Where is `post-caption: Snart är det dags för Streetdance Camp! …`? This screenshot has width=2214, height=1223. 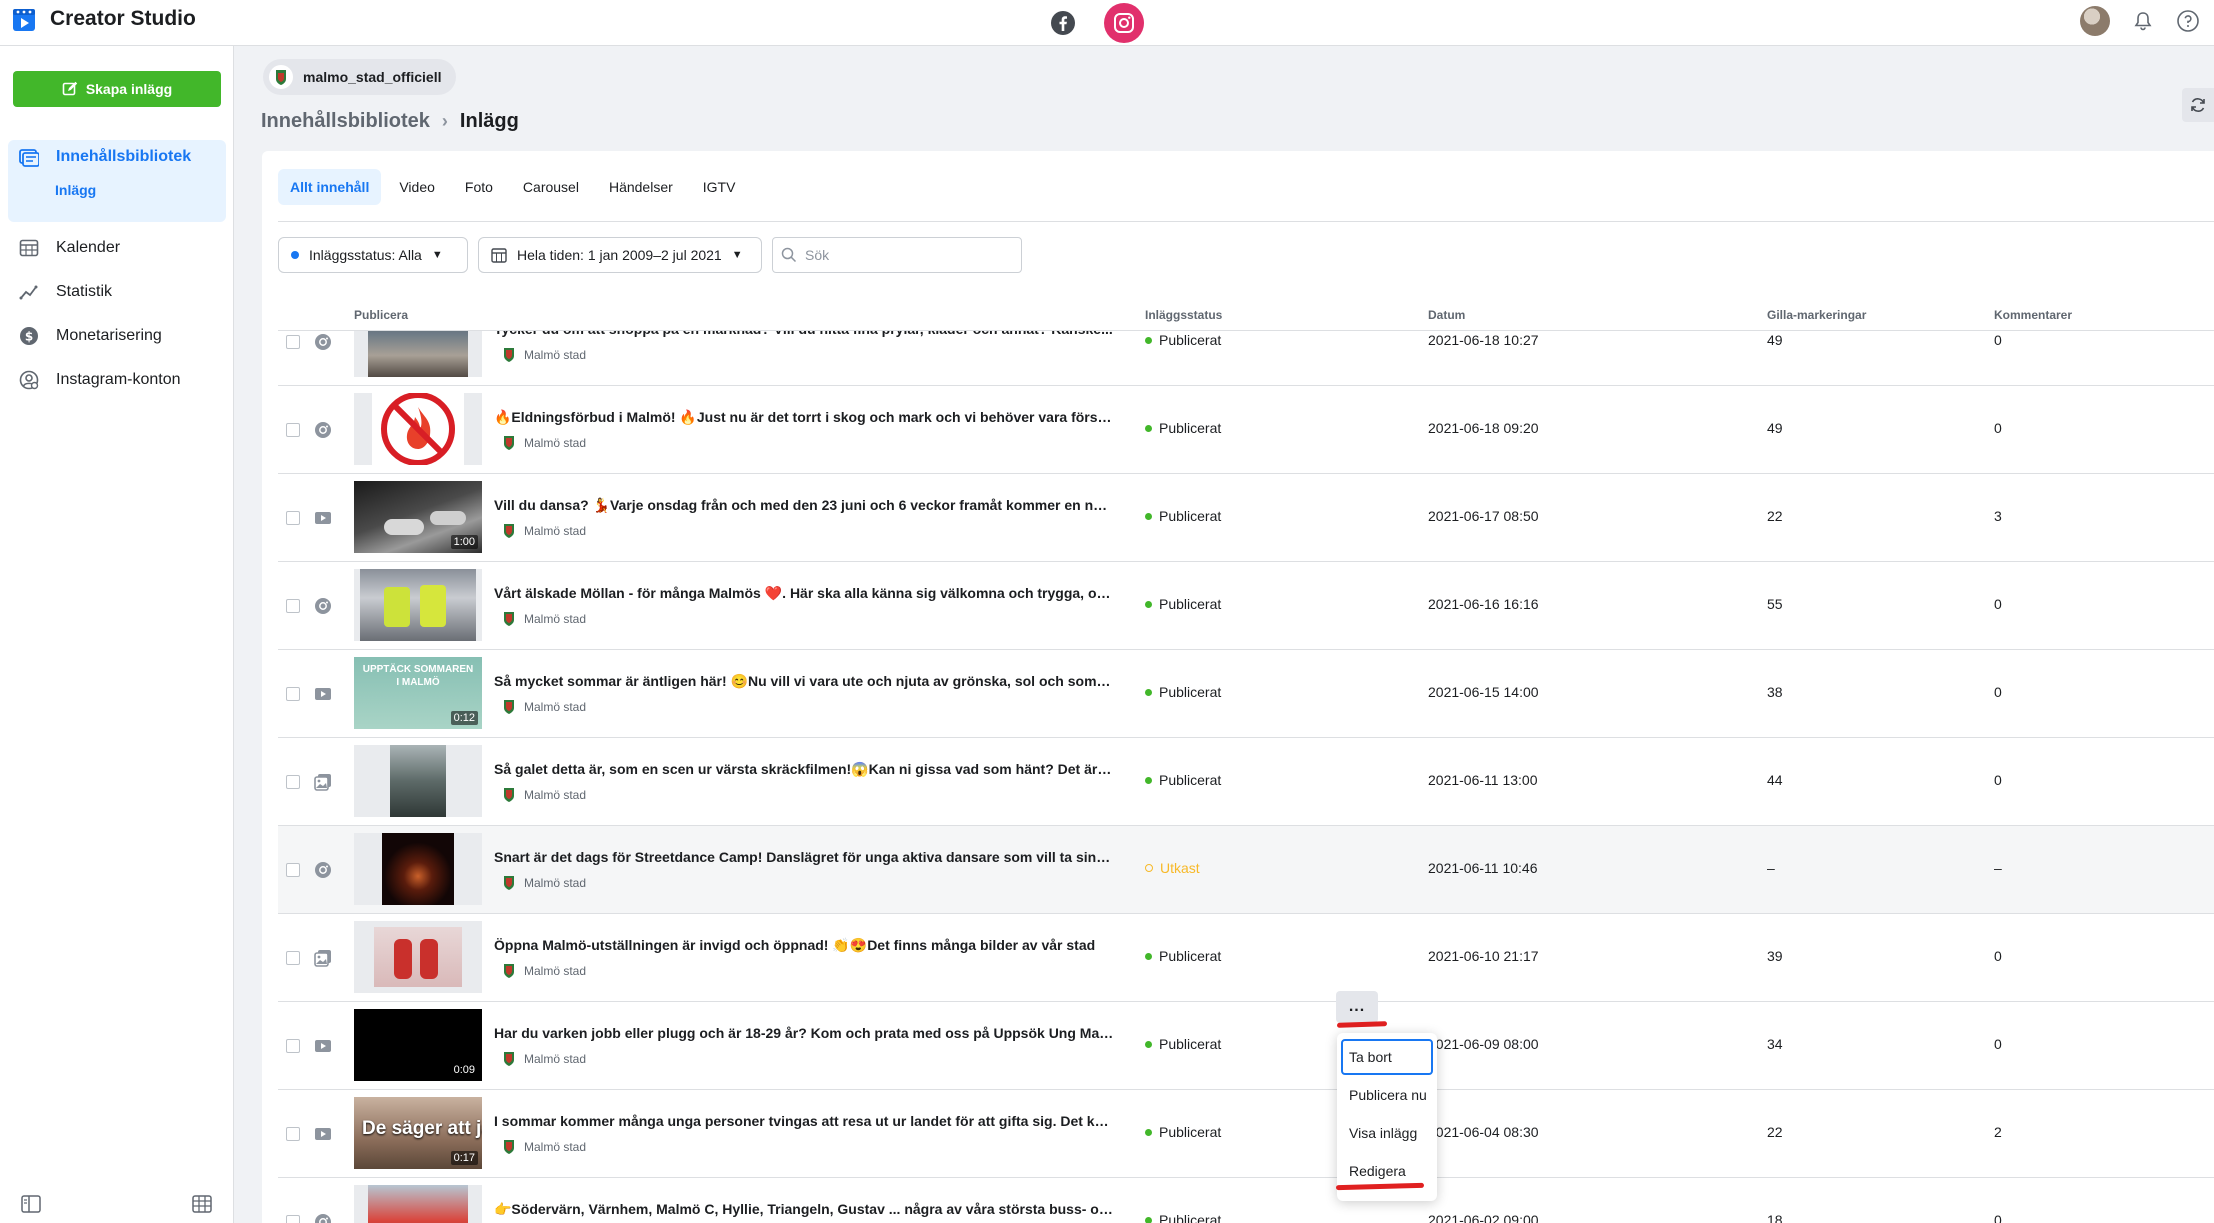
post-caption: Snart är det dags för Streetdance Camp! … is located at coordinates (804, 857).